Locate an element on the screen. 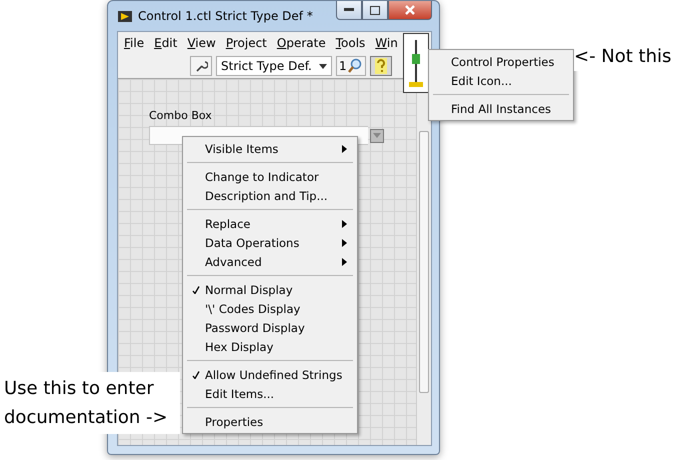 Image resolution: width=675 pixels, height=460 pixels. menu-item: Normal Display is located at coordinates (270, 289).